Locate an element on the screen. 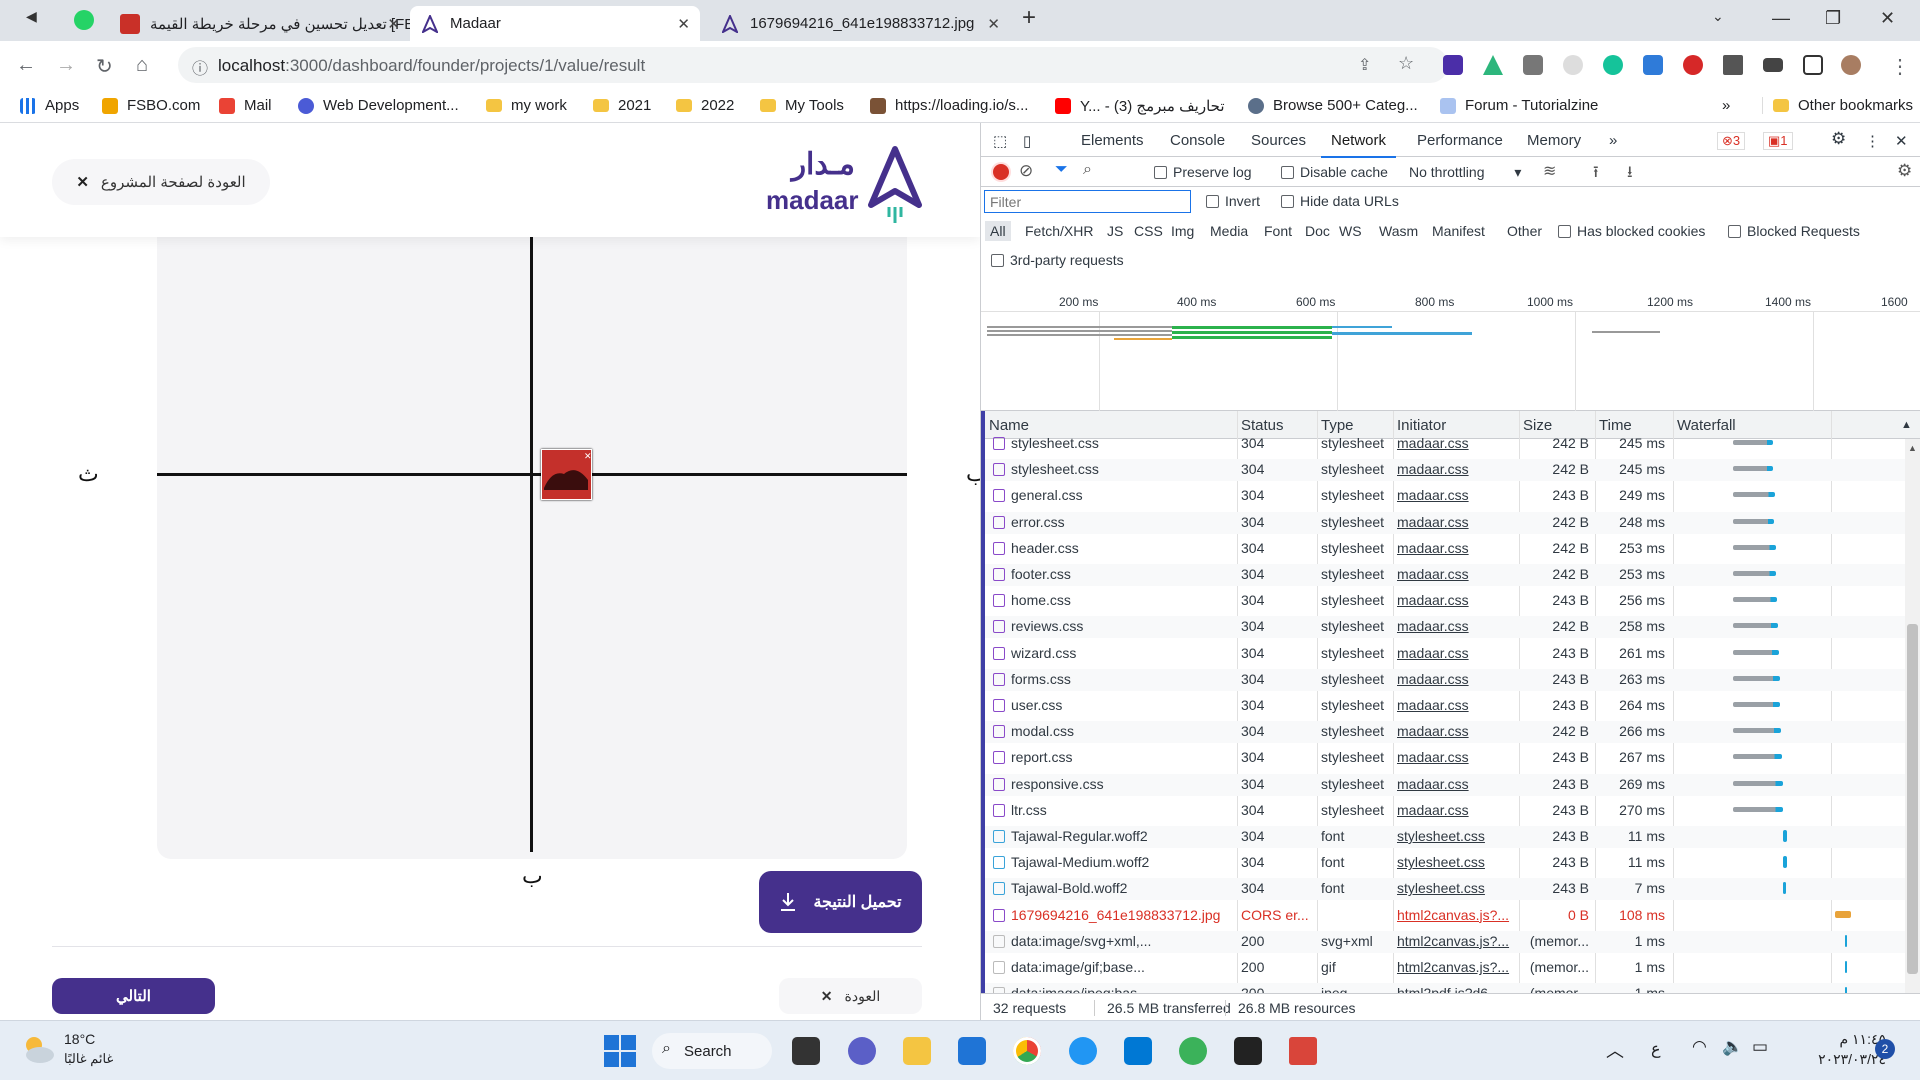 The image size is (1920, 1080). more-tabs-icon: » is located at coordinates (1613, 140).